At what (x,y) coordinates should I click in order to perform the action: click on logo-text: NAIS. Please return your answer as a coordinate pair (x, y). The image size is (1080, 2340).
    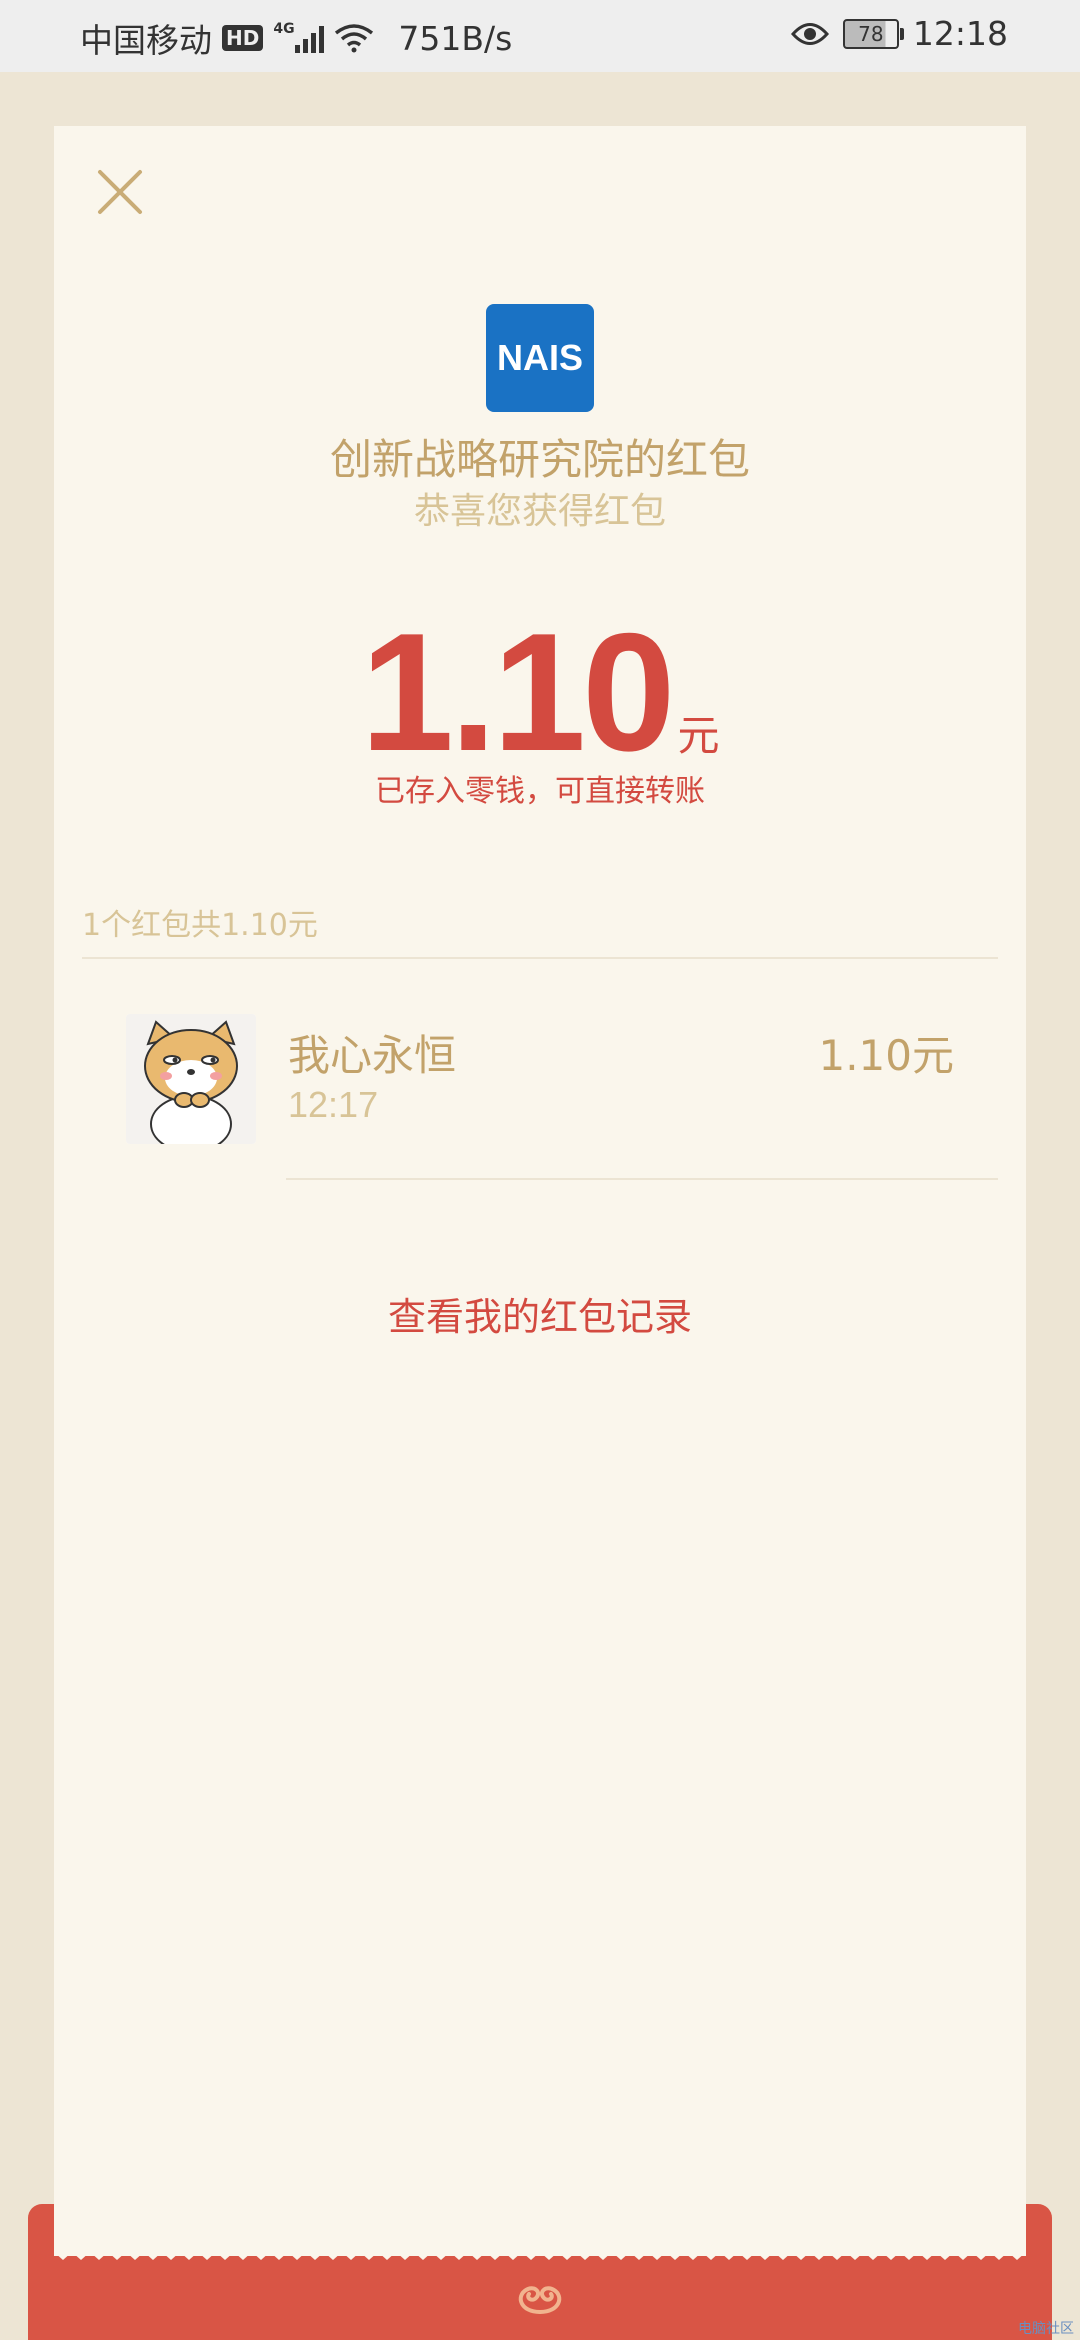
    Looking at the image, I should click on (539, 357).